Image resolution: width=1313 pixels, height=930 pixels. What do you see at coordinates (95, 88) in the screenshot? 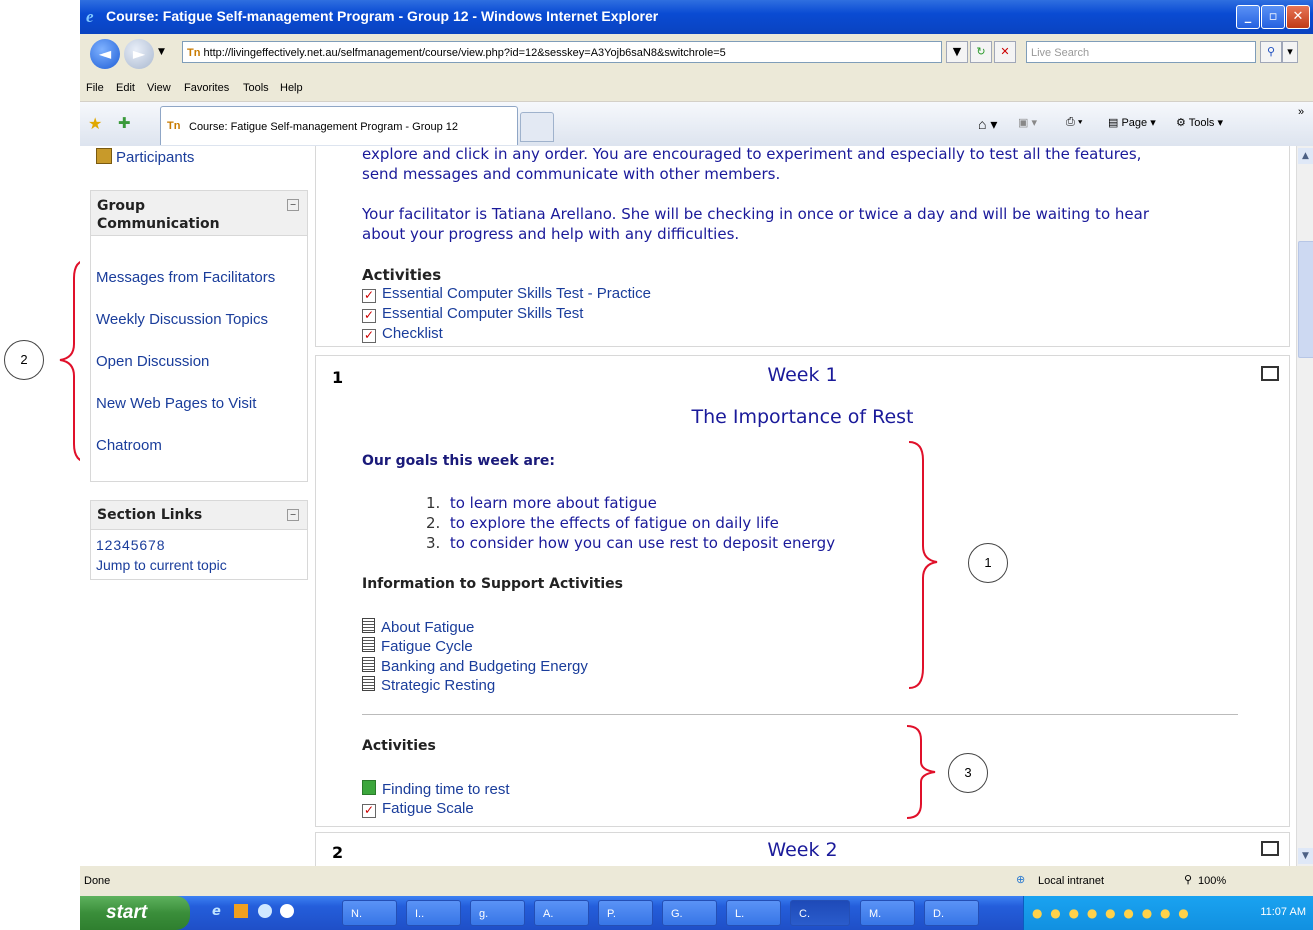
I see `menu-file: File` at bounding box center [95, 88].